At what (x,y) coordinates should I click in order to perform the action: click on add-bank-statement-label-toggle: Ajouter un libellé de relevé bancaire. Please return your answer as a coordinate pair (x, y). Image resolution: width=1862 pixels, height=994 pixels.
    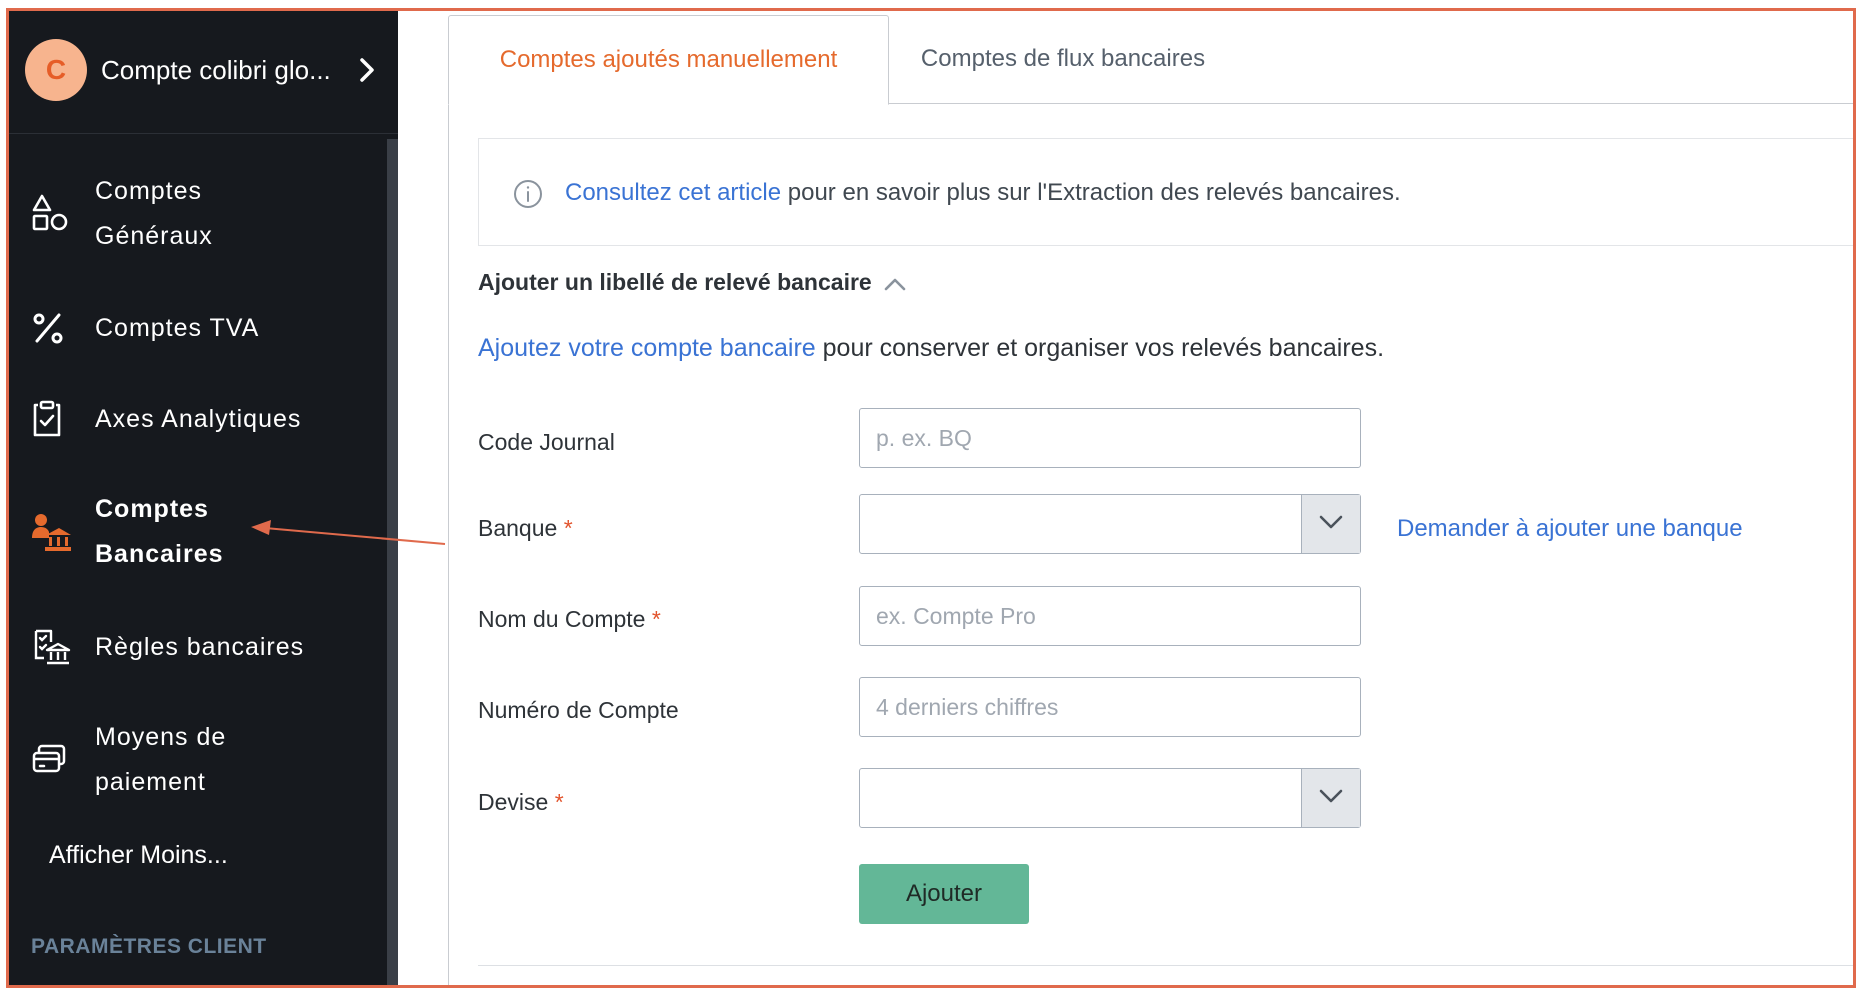
    Looking at the image, I should click on (692, 283).